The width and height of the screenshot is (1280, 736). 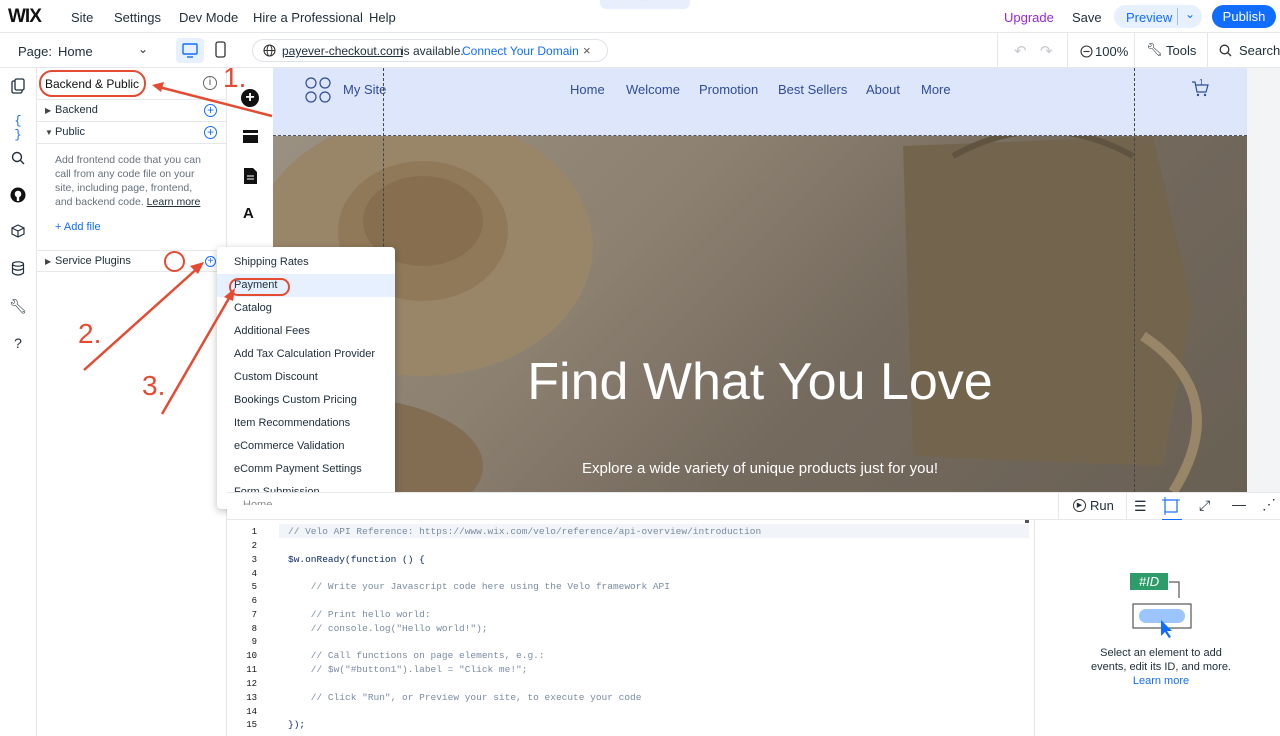 What do you see at coordinates (174, 261) in the screenshot?
I see `annotation-highlight-circle` at bounding box center [174, 261].